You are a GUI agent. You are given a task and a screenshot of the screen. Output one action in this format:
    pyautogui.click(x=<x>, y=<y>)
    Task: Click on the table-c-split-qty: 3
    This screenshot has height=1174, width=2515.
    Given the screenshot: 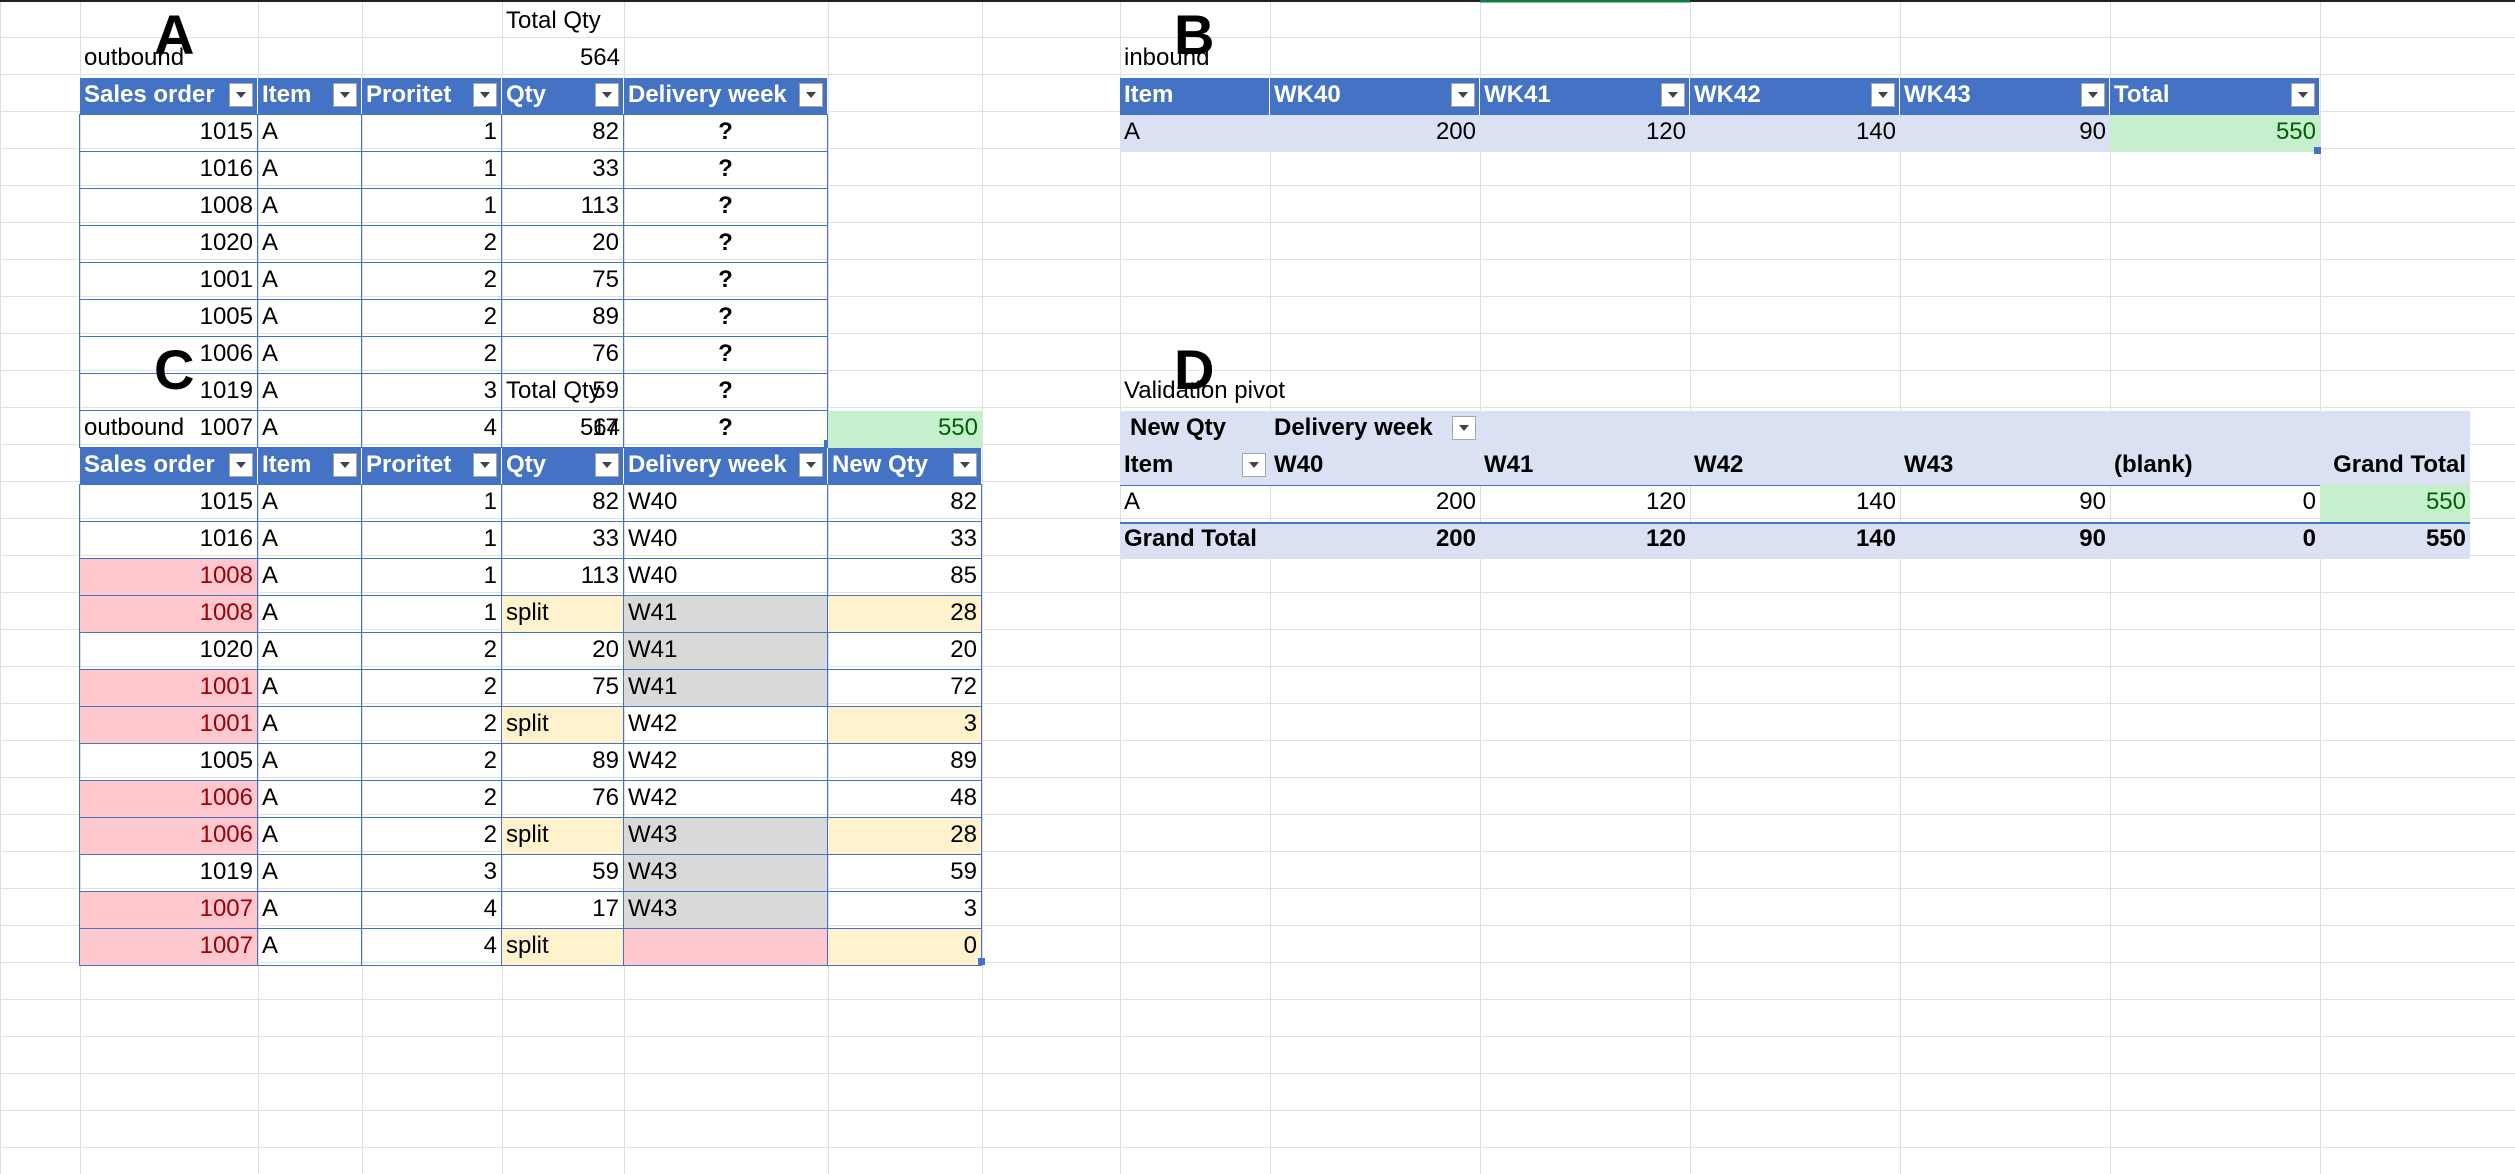 What is the action you would take?
    pyautogui.click(x=904, y=725)
    